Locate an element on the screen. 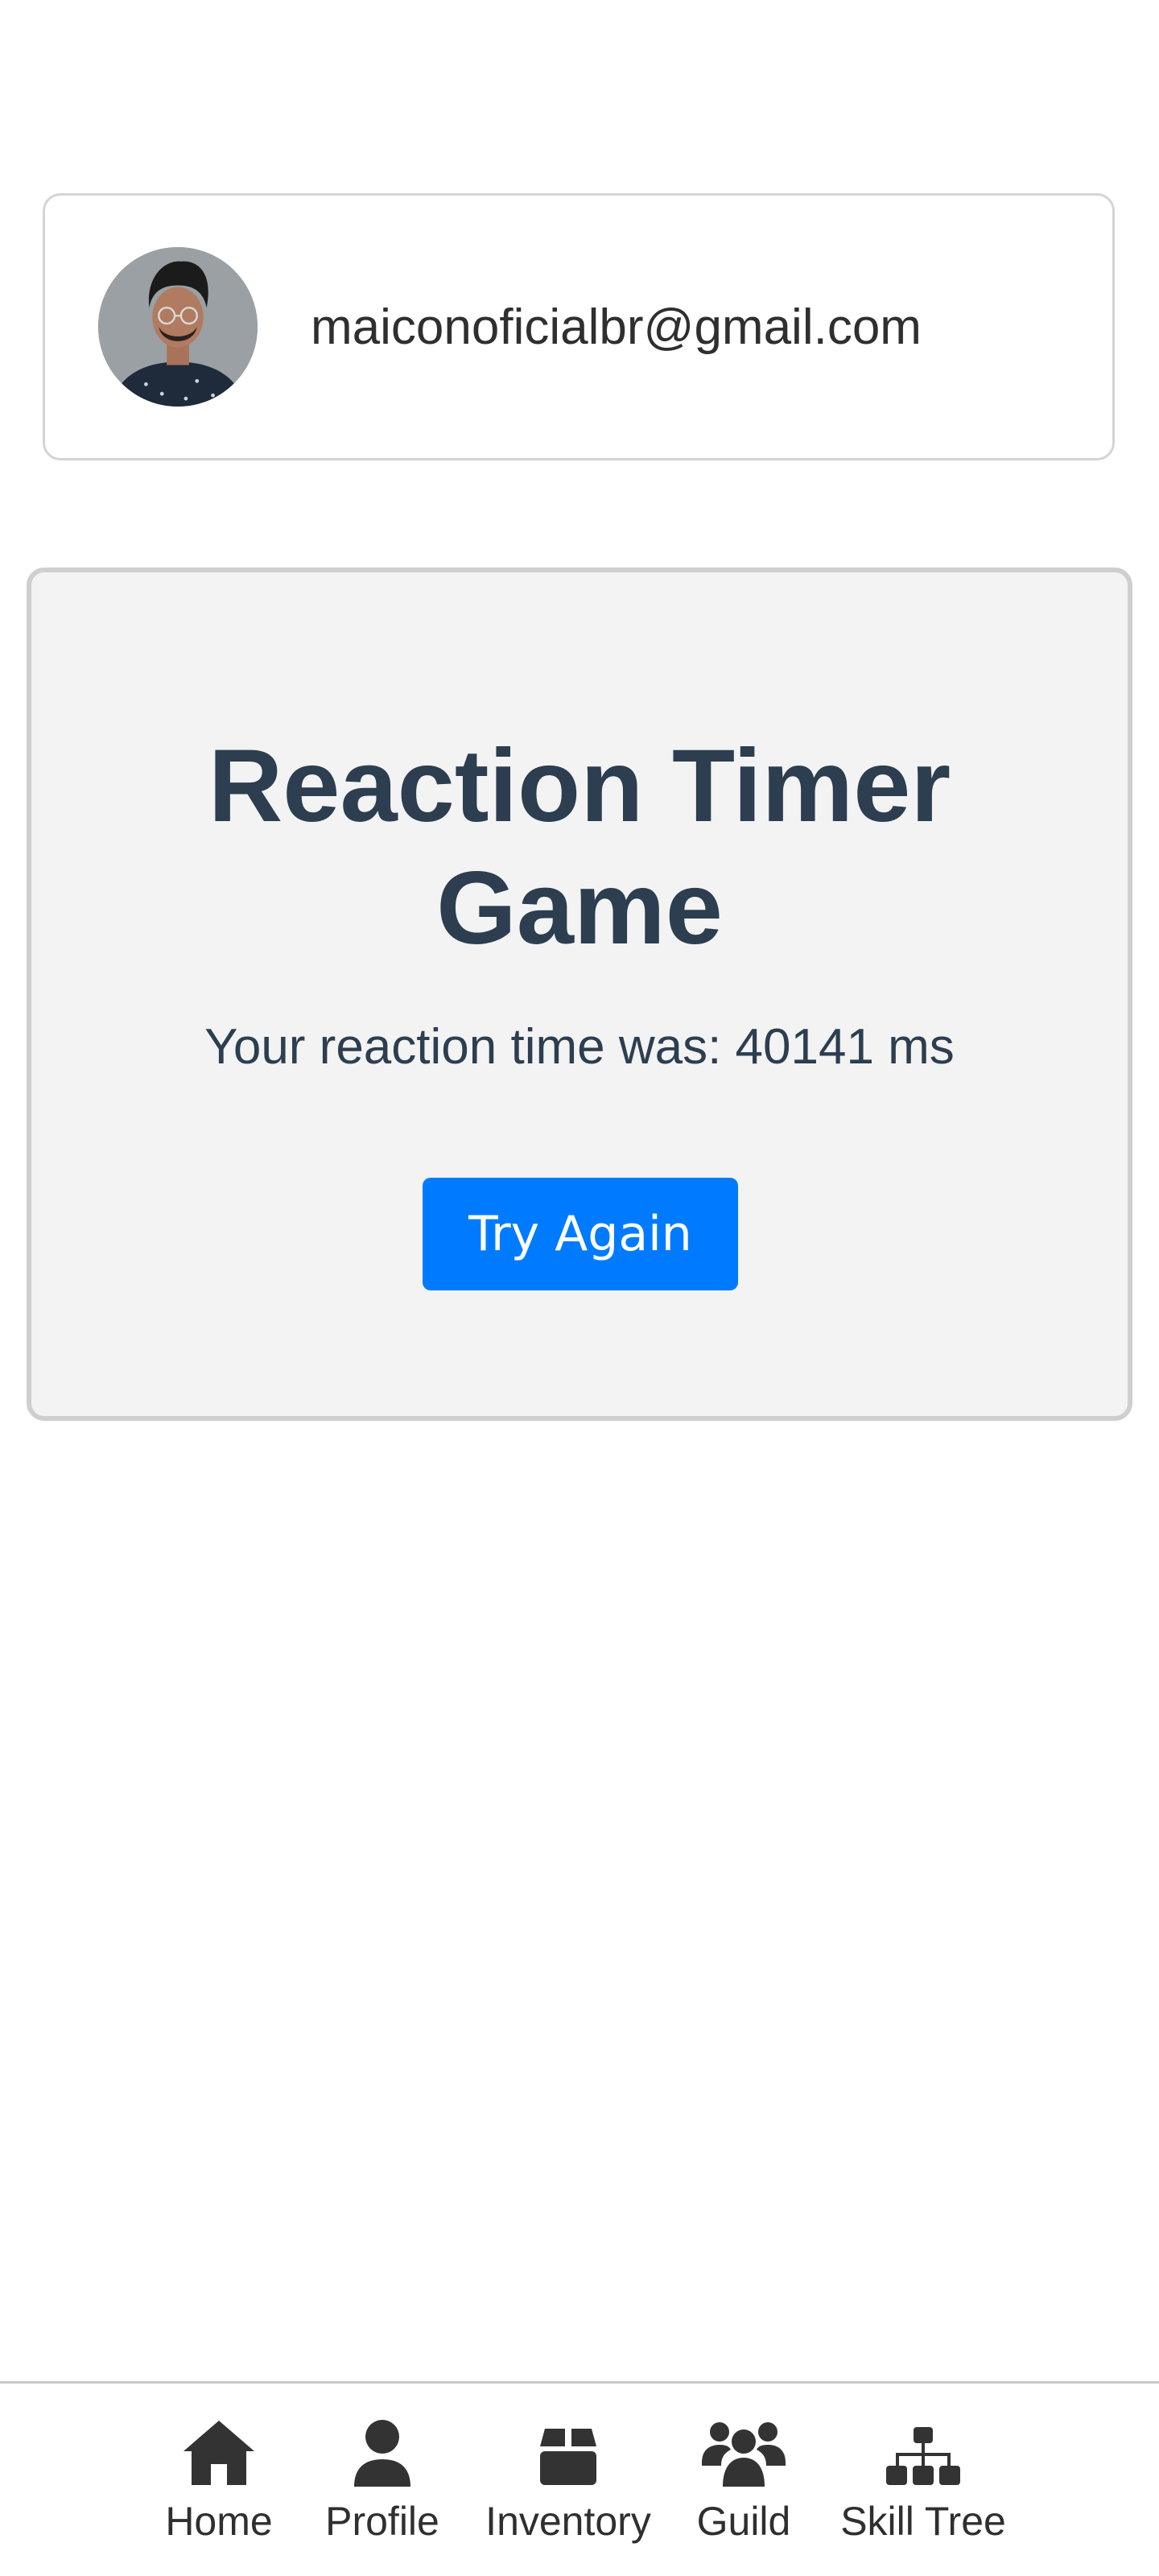  user-email: maiconoficialbr@gmail.com is located at coordinates (616, 327).